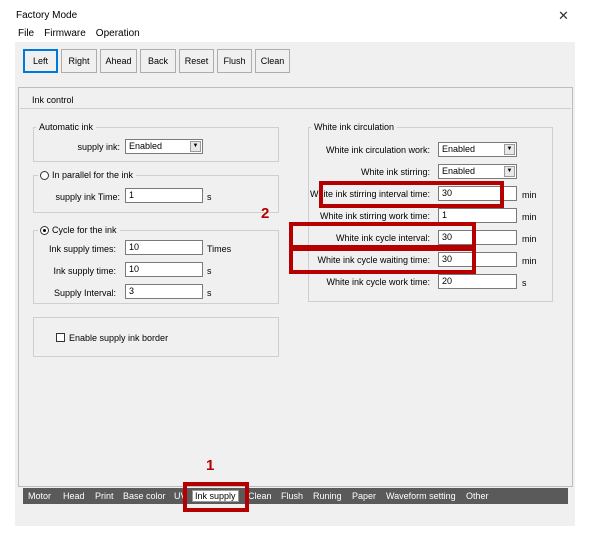 This screenshot has height=538, width=609. What do you see at coordinates (477, 496) in the screenshot?
I see `tab-other: Other` at bounding box center [477, 496].